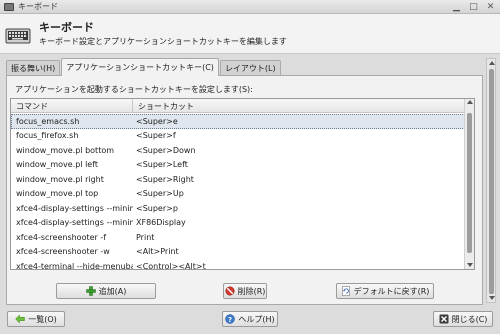 This screenshot has width=500, height=334. I want to click on shortcut-cell: <Alt>Print, so click(157, 252).